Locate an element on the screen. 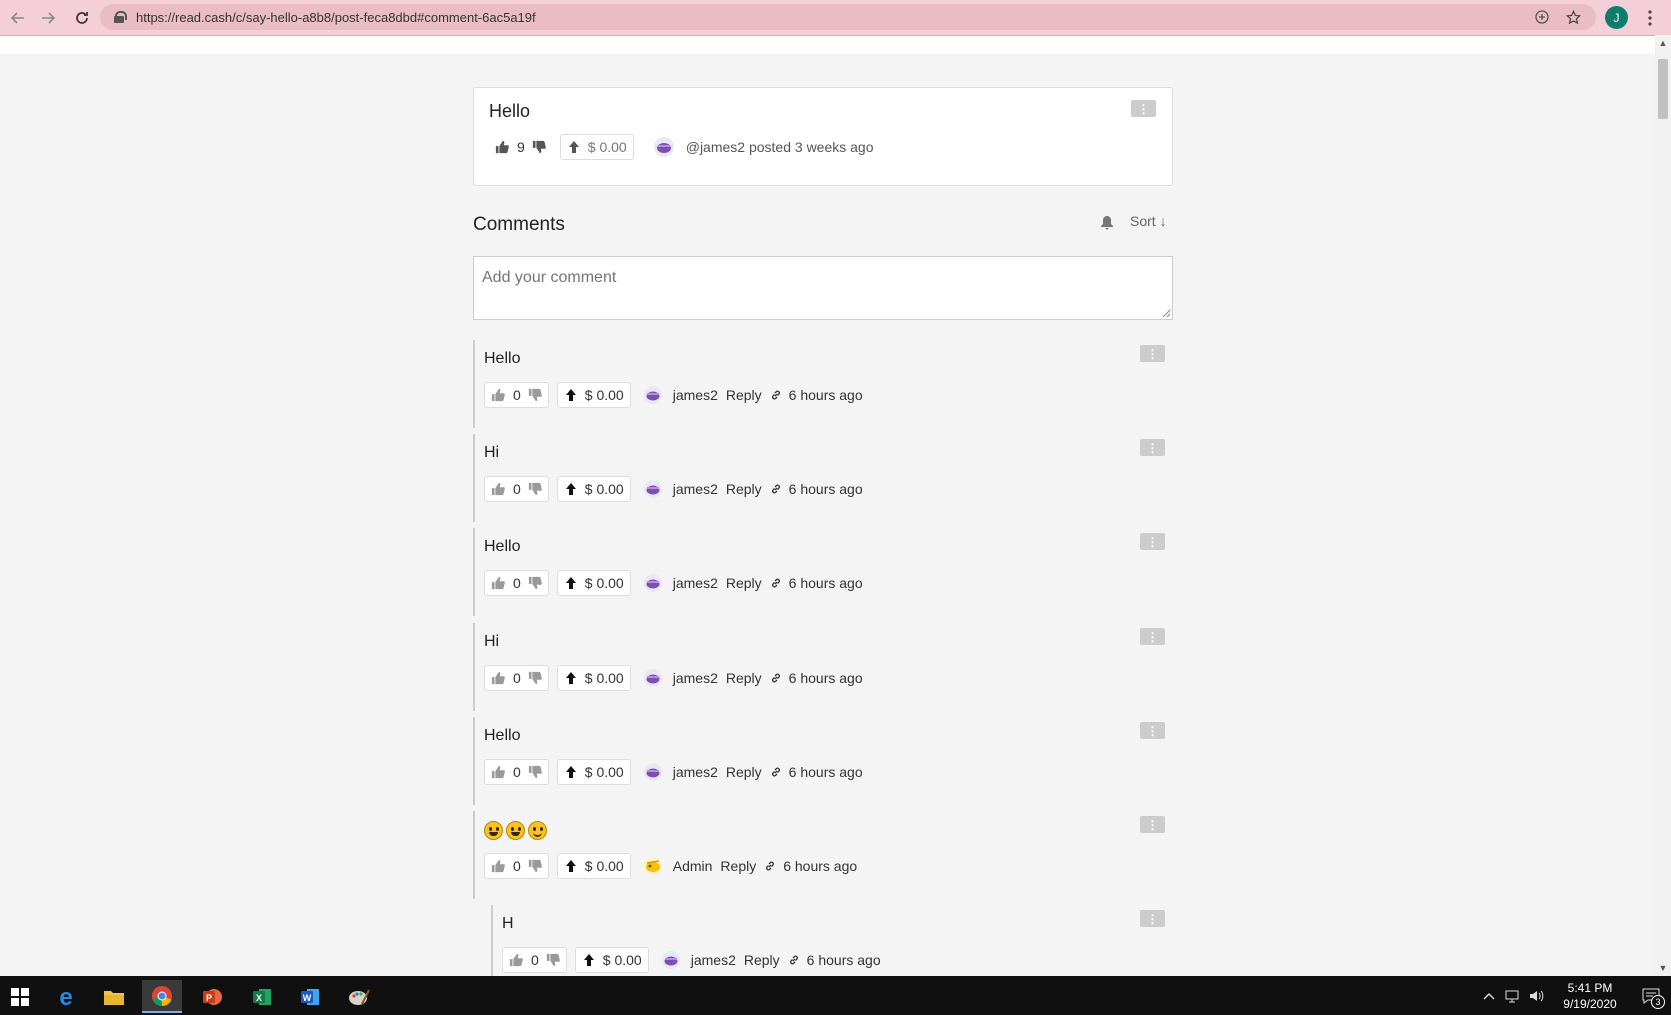 This screenshot has width=1671, height=1015. resize-grip-icon is located at coordinates (1166, 313).